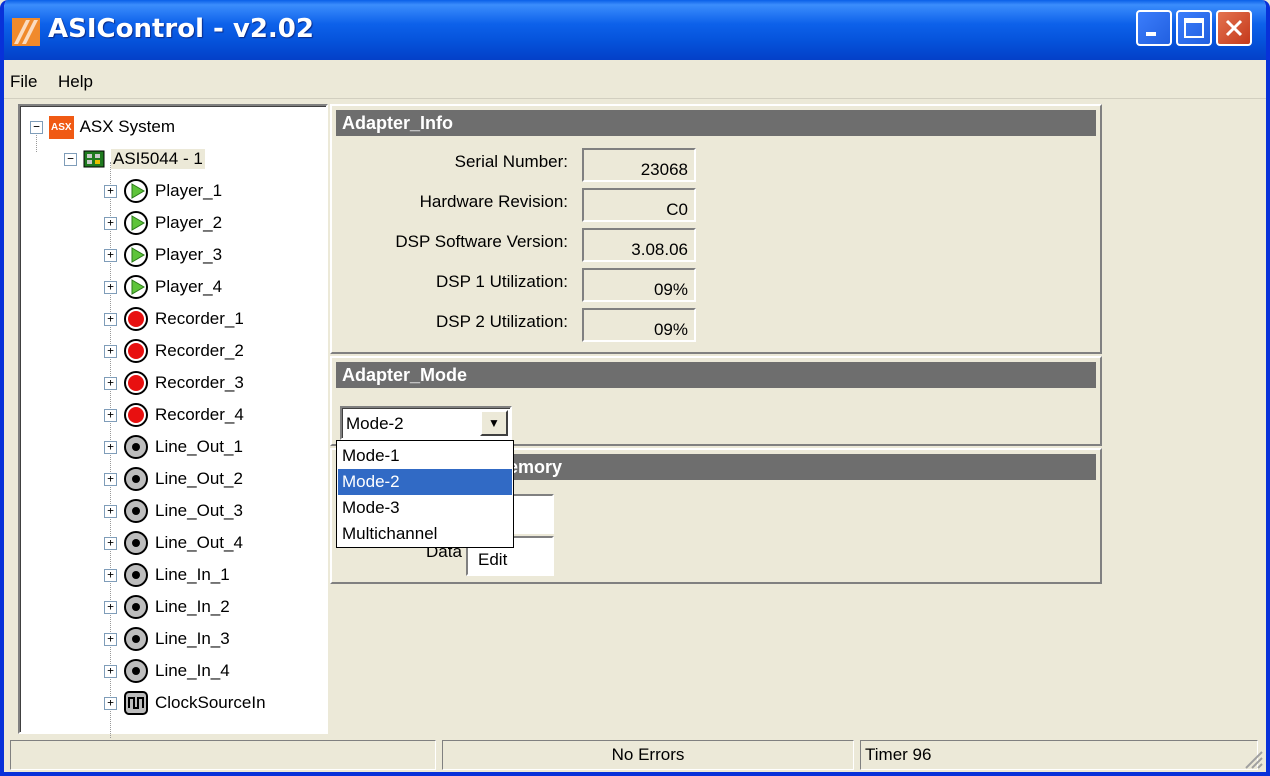 The width and height of the screenshot is (1270, 776). What do you see at coordinates (375, 423) in the screenshot?
I see `adapter-mode-value: Mode-2` at bounding box center [375, 423].